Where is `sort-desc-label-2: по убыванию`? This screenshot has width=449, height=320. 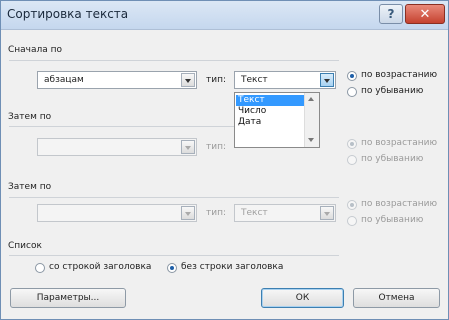
sort-desc-label-2: по убыванию is located at coordinates (392, 159).